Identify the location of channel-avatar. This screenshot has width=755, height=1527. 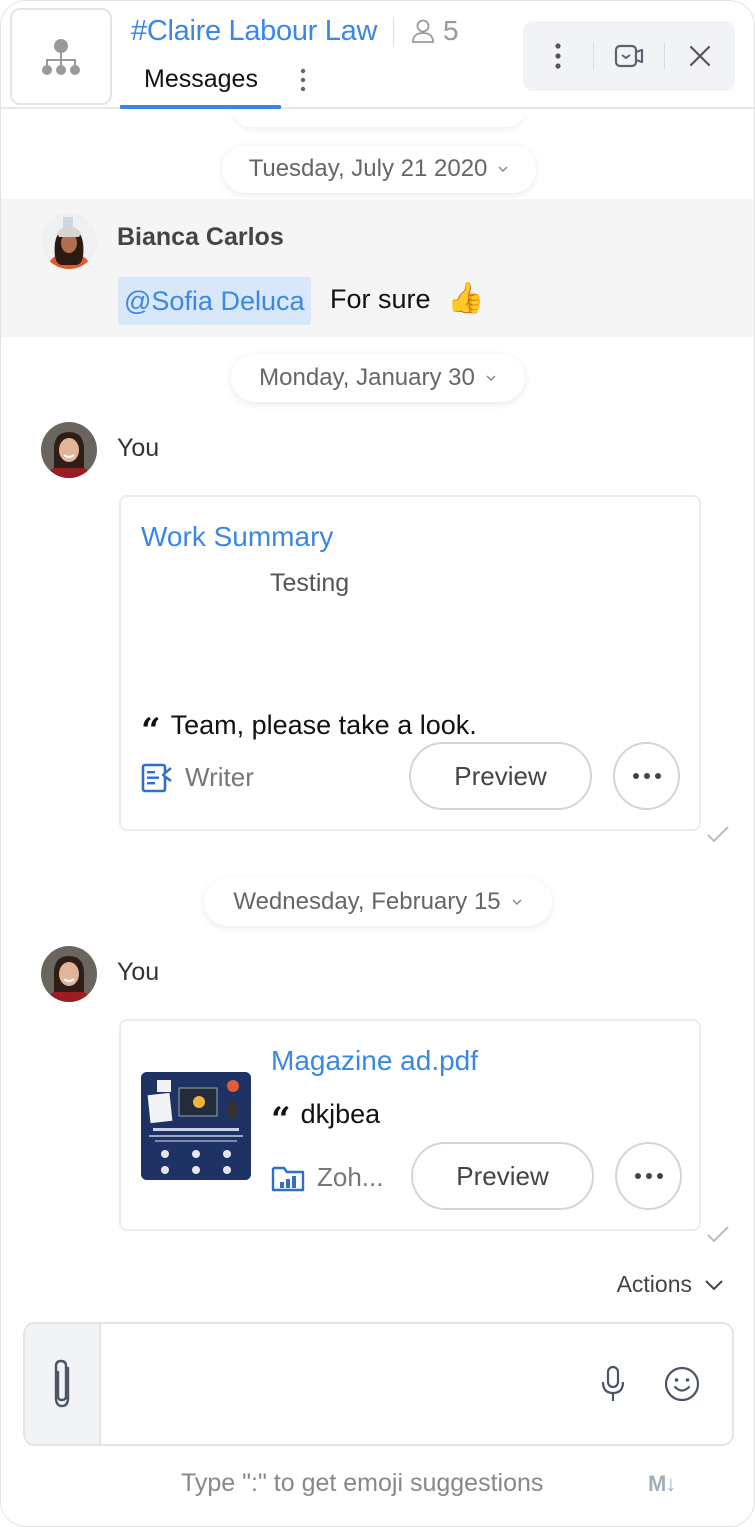
(61, 56).